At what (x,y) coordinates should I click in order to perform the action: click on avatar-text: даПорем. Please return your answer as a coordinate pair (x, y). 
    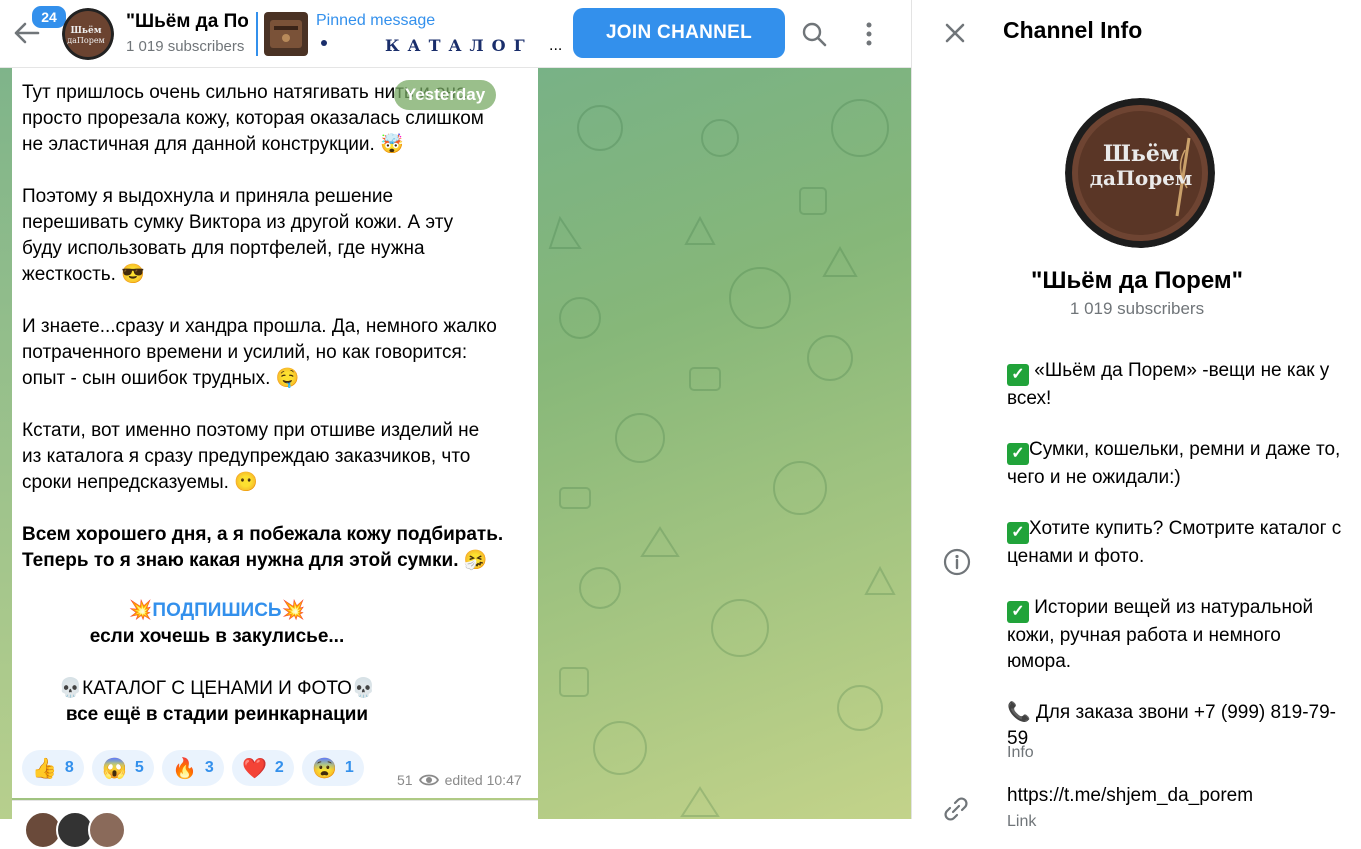
    Looking at the image, I should click on (1141, 178).